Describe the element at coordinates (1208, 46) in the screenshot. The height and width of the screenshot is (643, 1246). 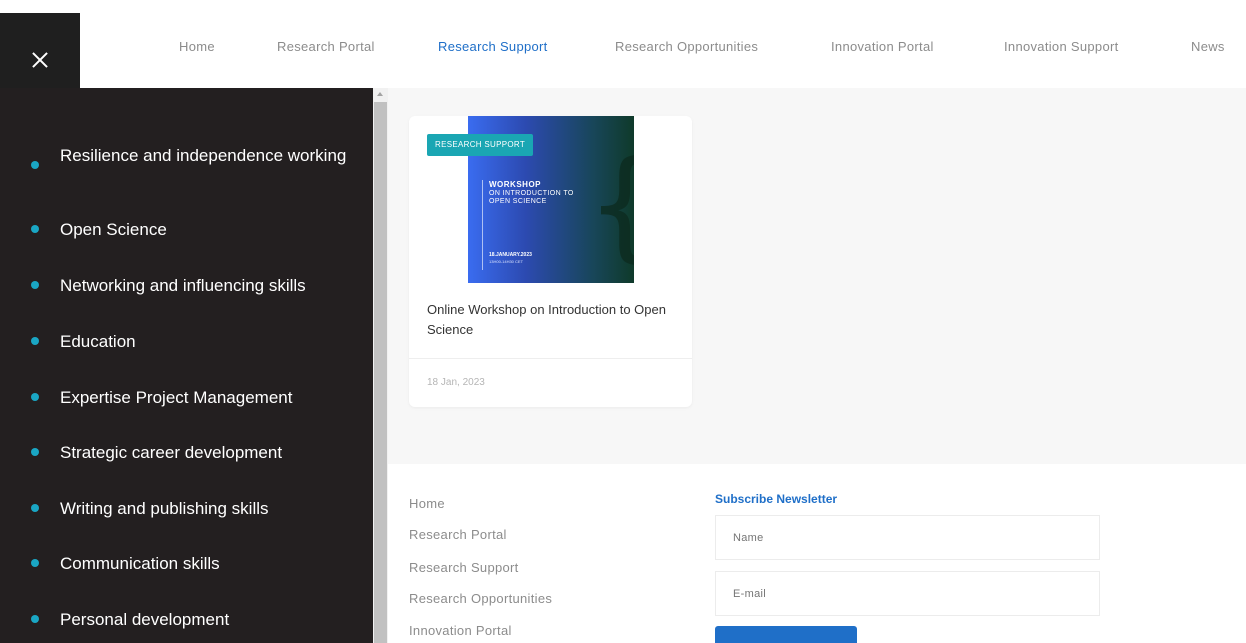
I see `nav-link-news: News` at that location.